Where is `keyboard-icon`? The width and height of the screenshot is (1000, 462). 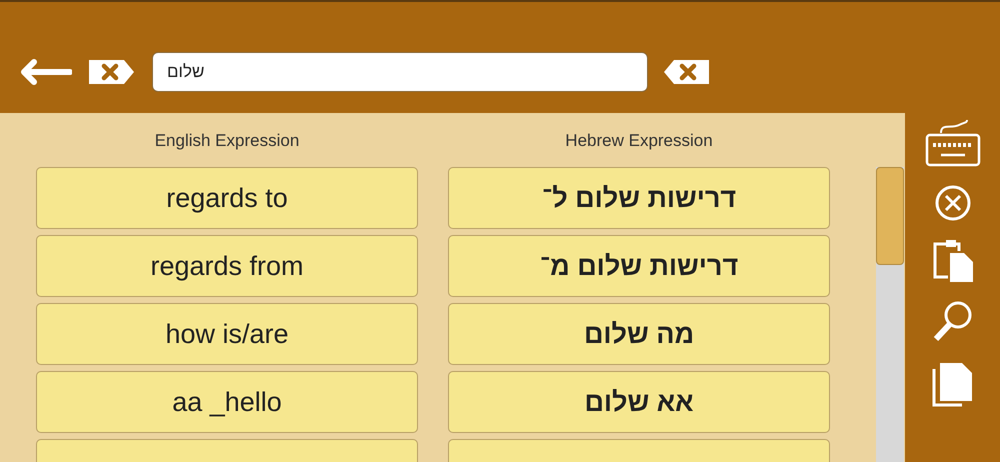 keyboard-icon is located at coordinates (952, 143).